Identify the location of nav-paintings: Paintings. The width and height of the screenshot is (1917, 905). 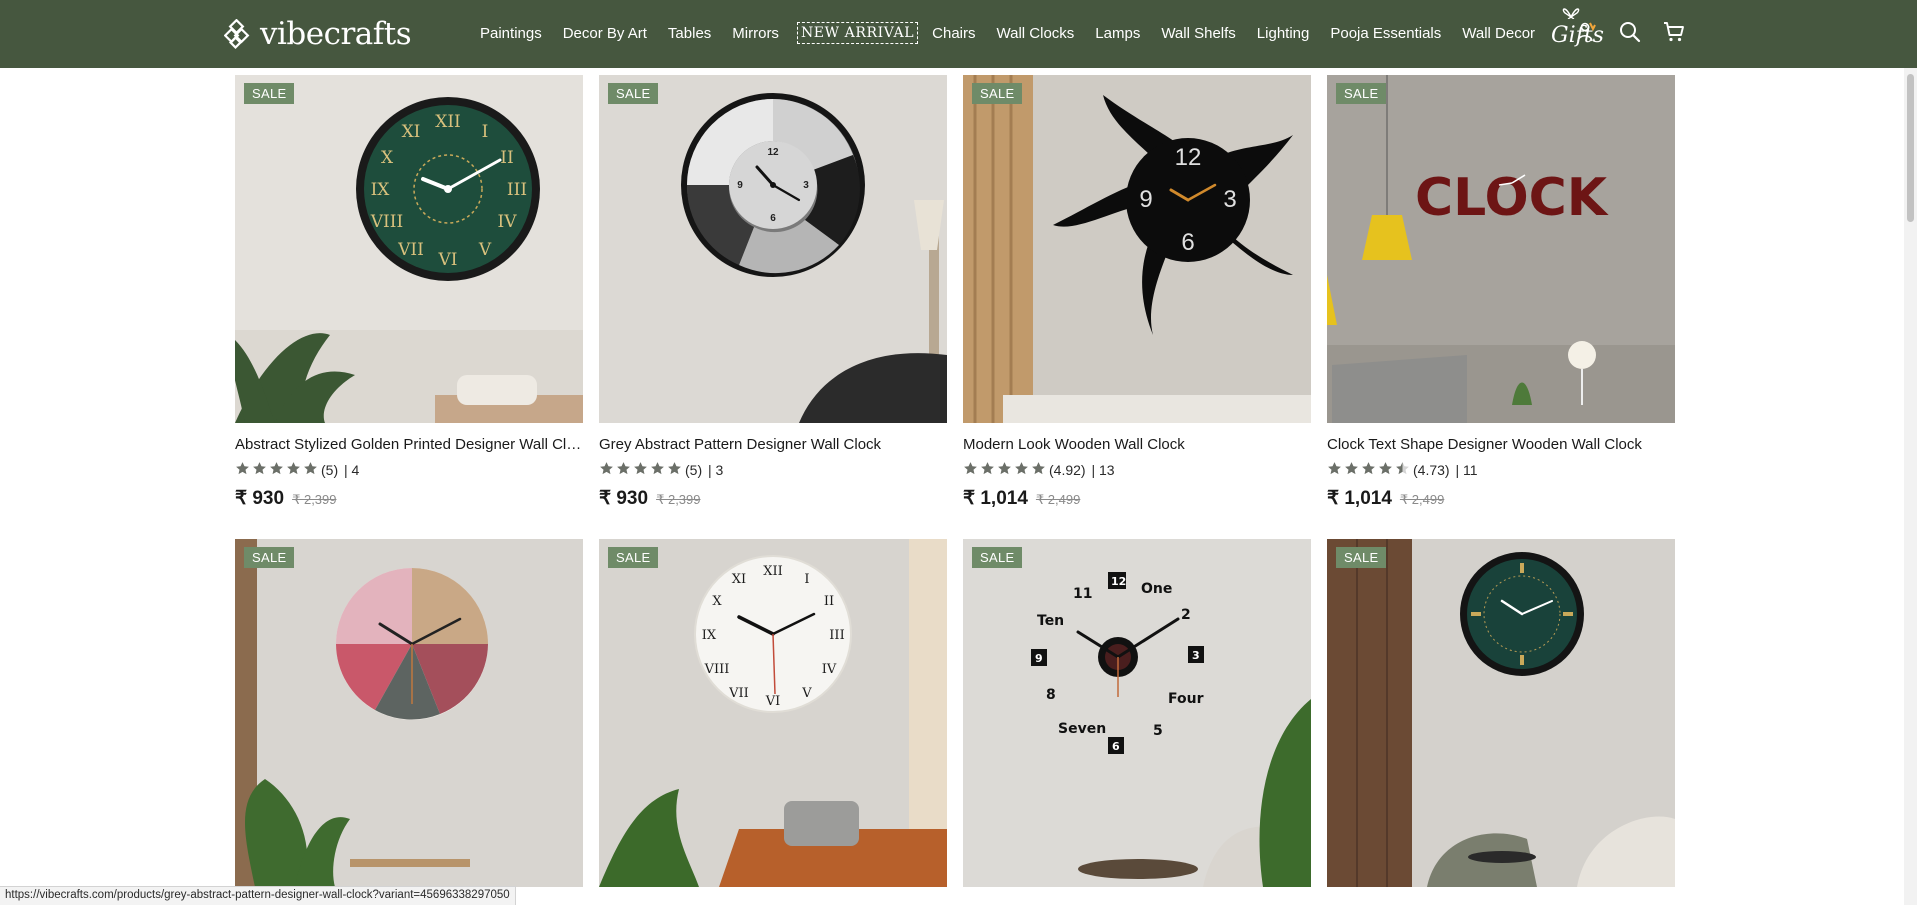
(511, 33).